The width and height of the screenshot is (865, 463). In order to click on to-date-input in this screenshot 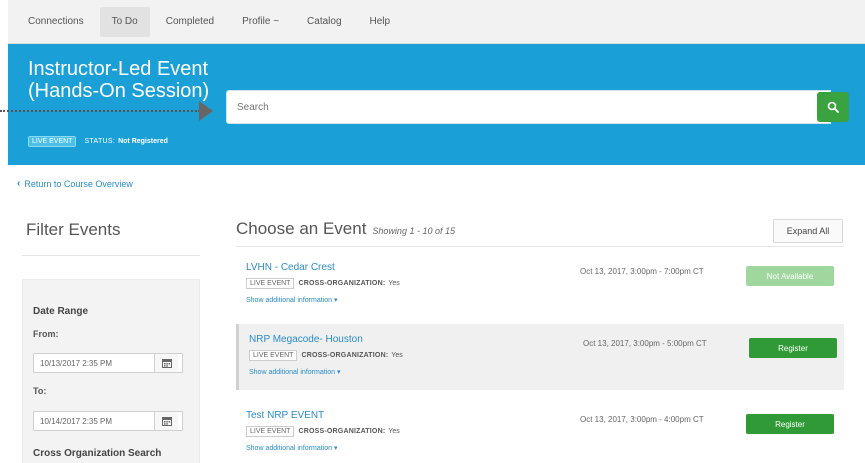, I will do `click(94, 421)`.